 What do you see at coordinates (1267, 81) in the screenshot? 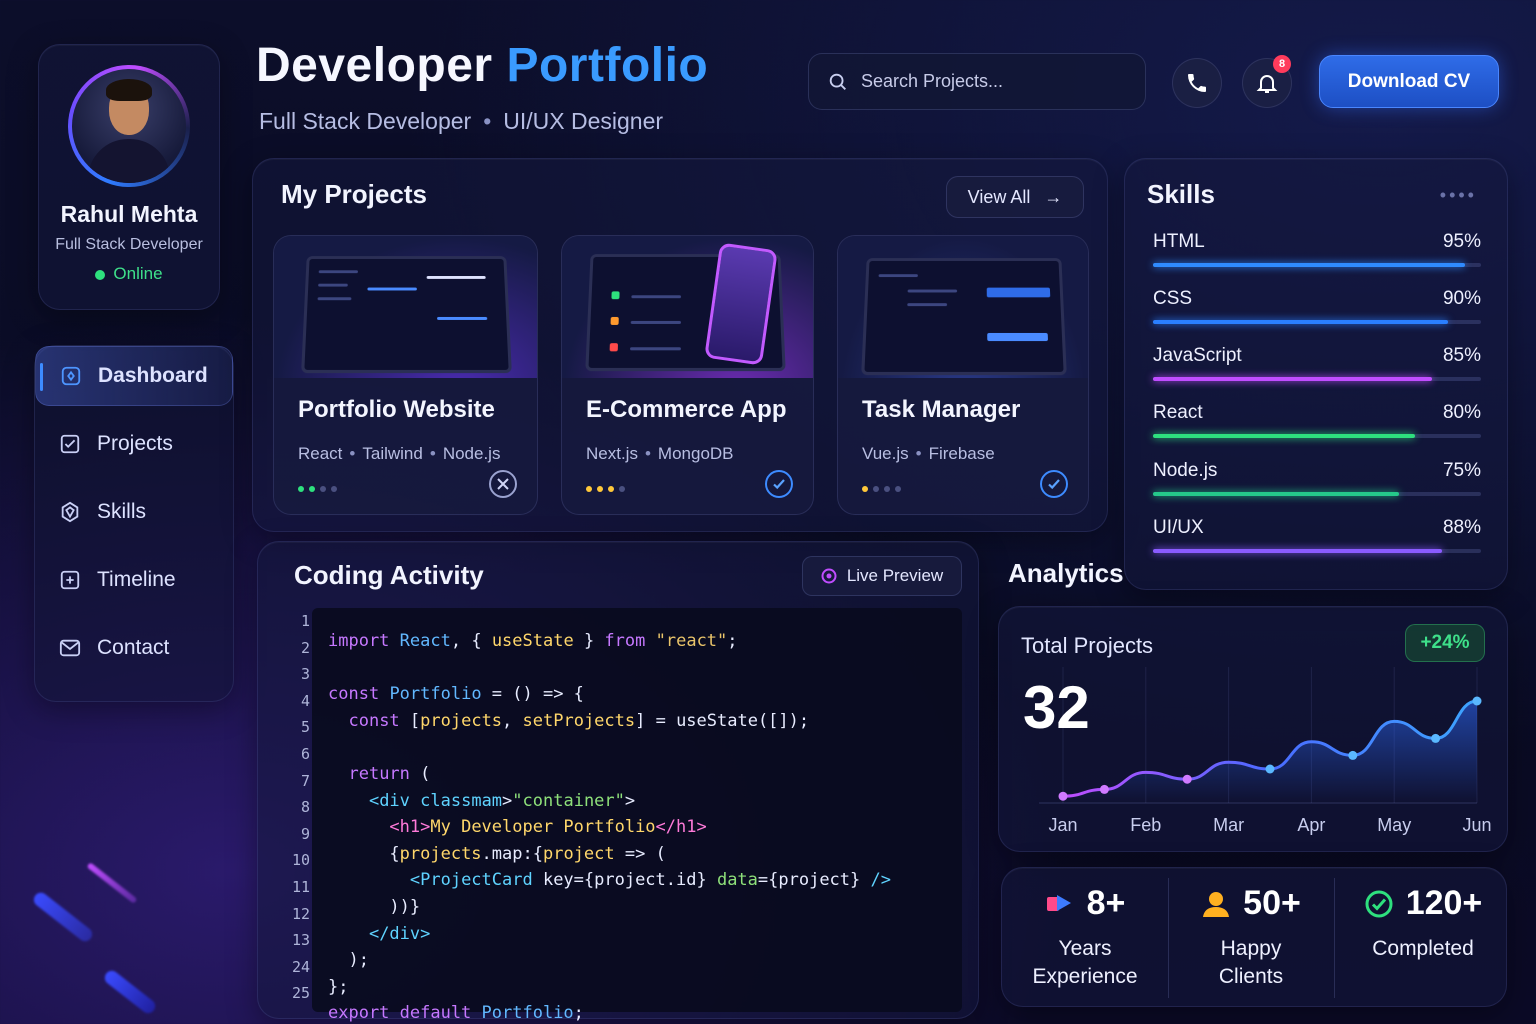
I see `notifications-button: 8` at bounding box center [1267, 81].